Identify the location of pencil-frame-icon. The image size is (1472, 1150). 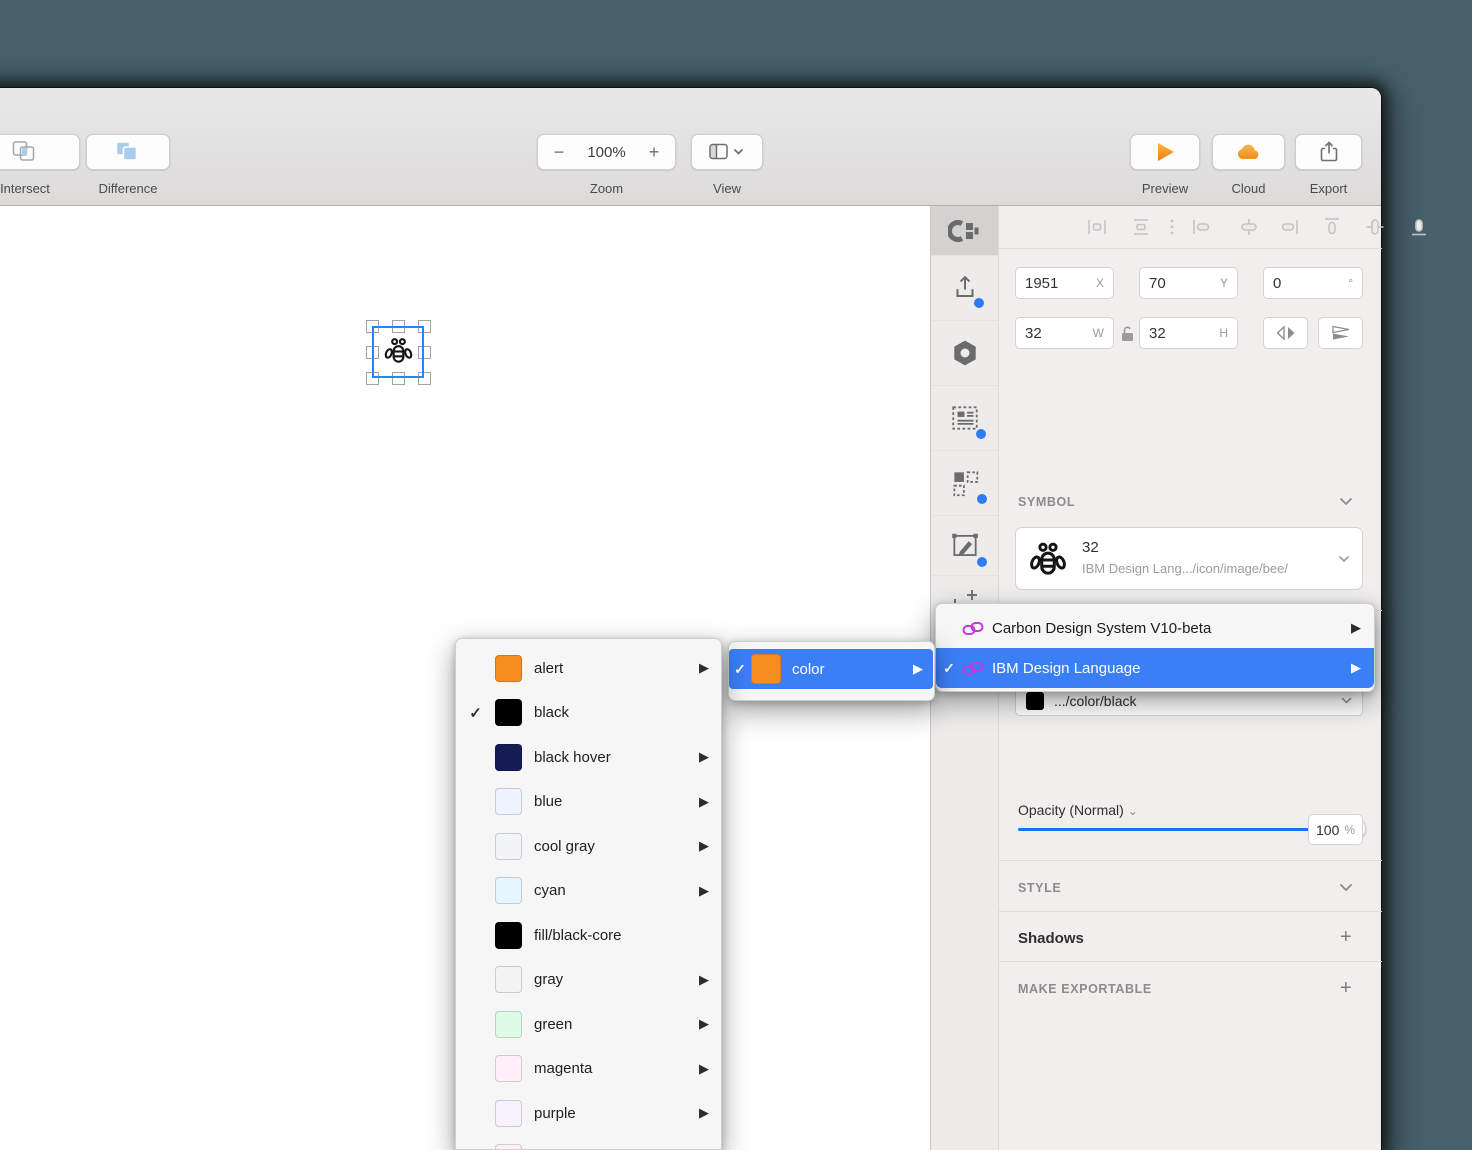
(965, 546).